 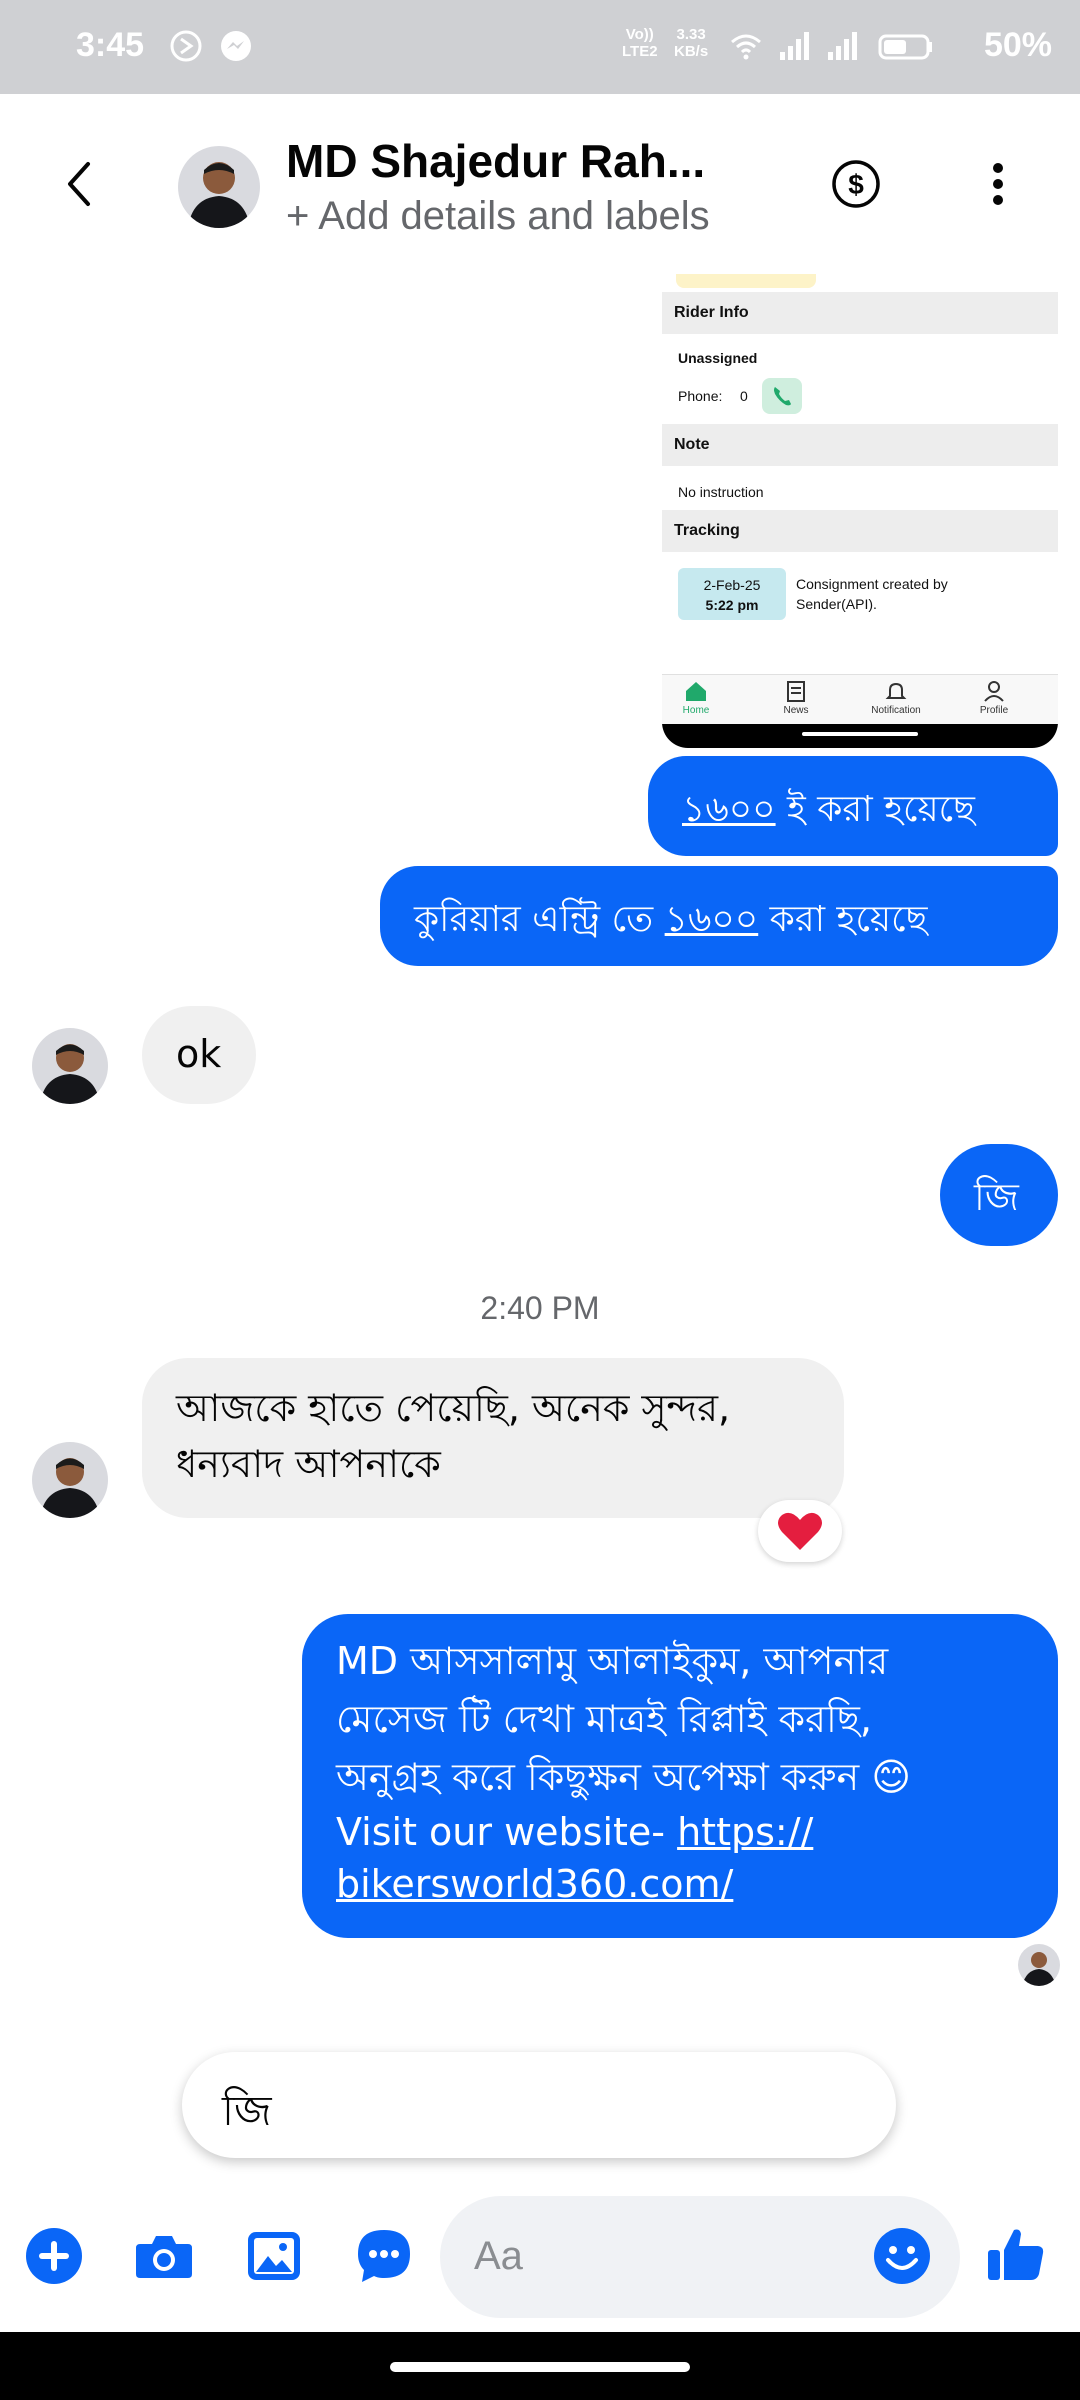 I want to click on payment-dollar-icon: $, so click(x=856, y=184).